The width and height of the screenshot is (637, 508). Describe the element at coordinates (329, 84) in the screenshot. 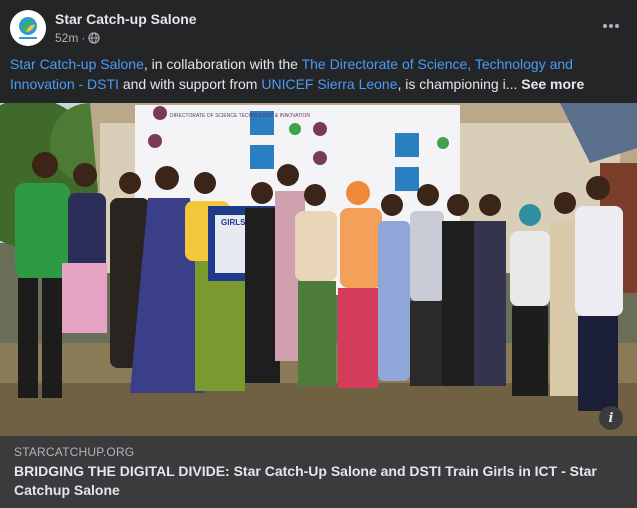

I see `mention-unicef: UNICEF Sierra Leone` at that location.